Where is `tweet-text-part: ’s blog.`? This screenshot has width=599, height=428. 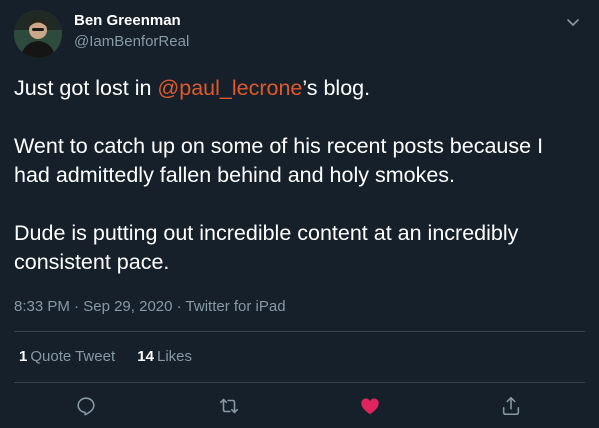 tweet-text-part: ’s blog. is located at coordinates (336, 88).